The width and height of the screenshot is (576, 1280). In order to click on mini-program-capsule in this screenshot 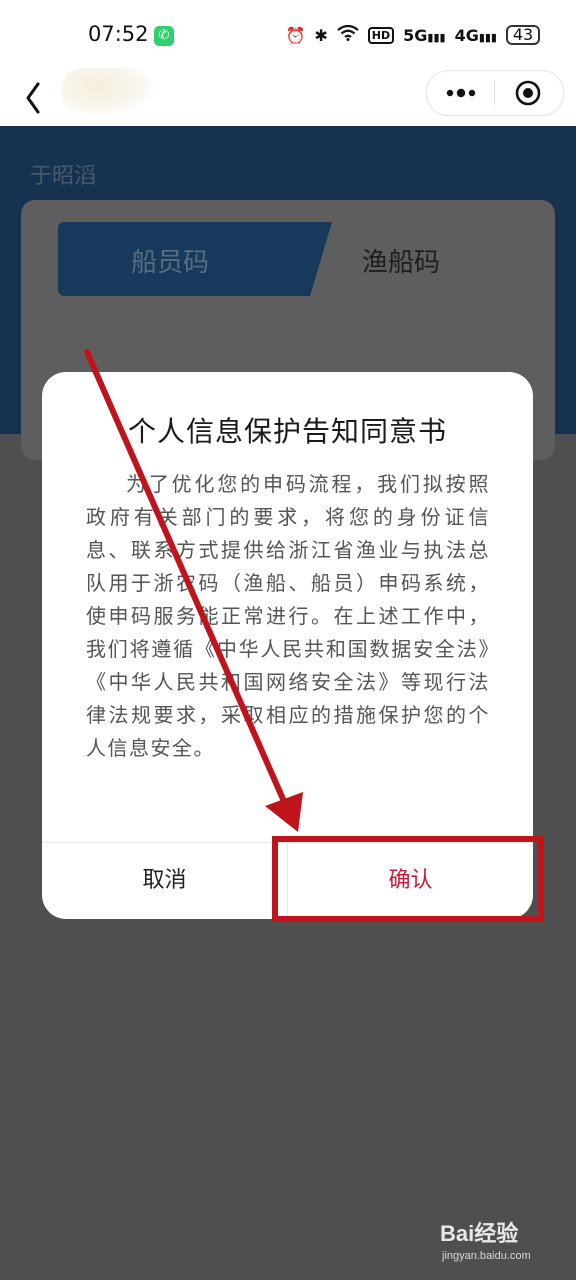, I will do `click(495, 93)`.